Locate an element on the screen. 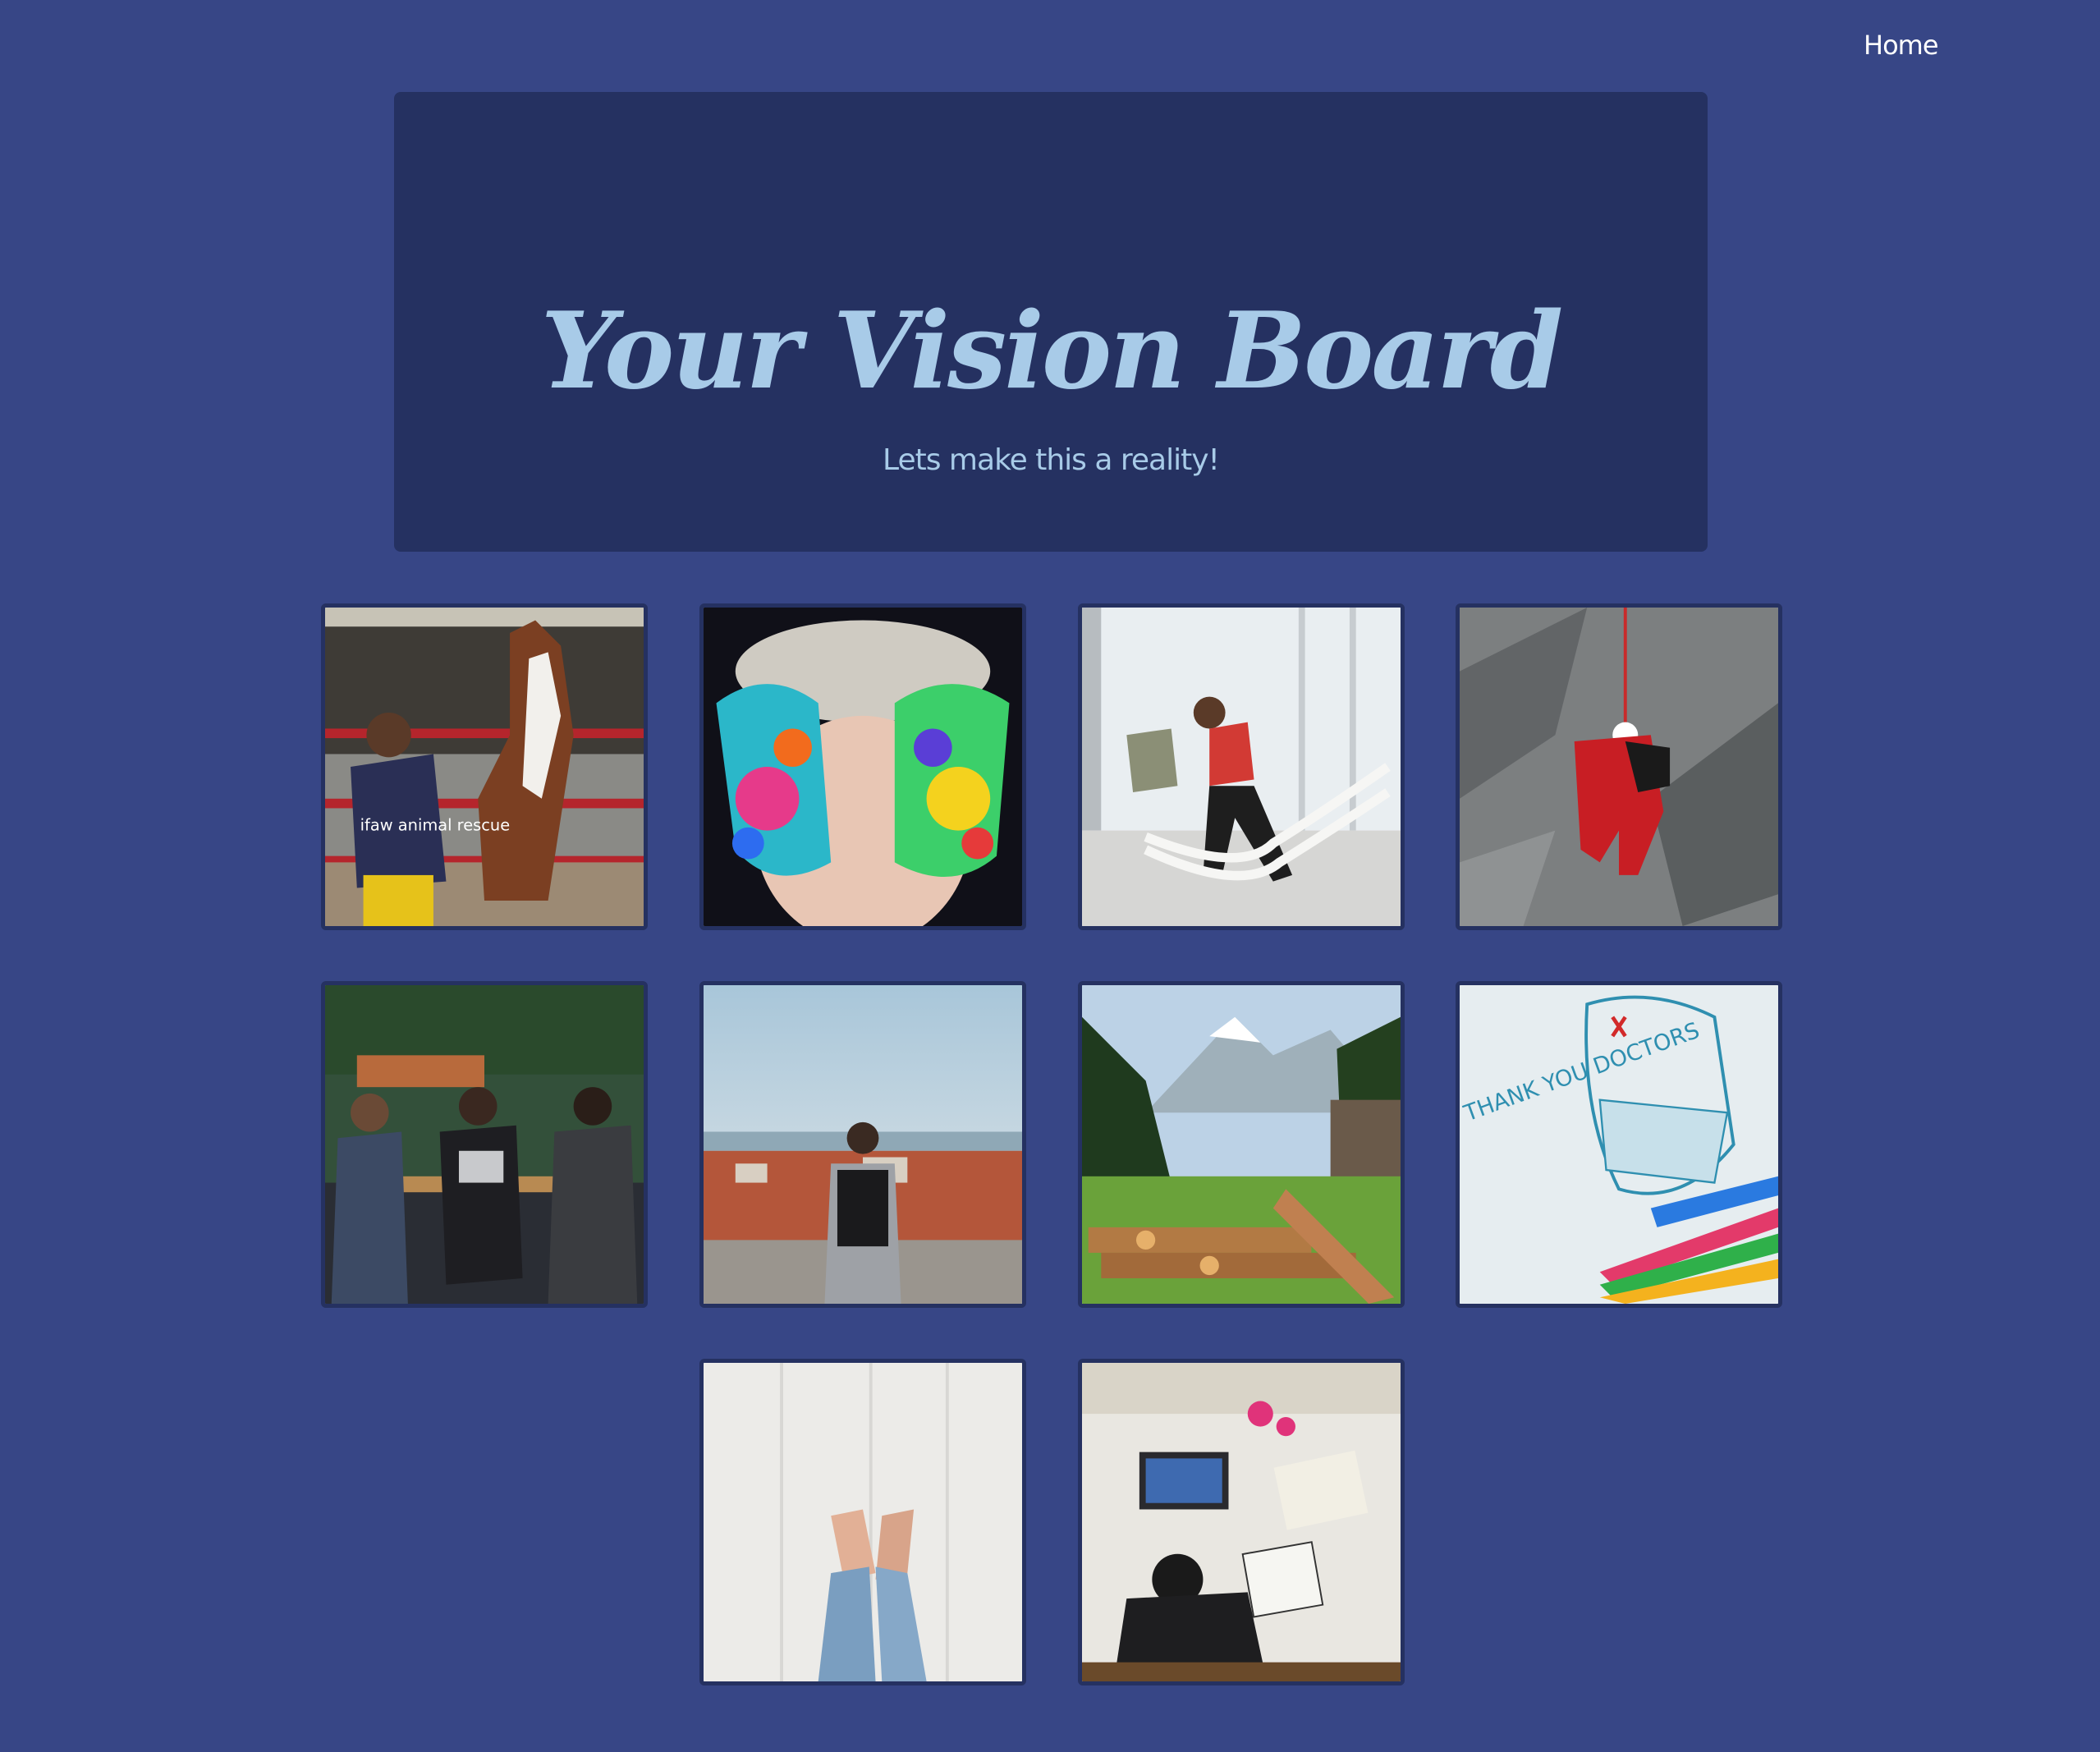 This screenshot has height=1752, width=2100. training-photo is located at coordinates (1241, 767).